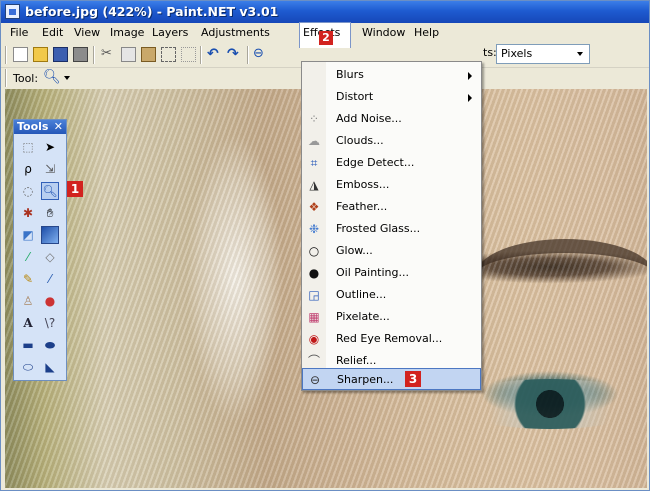 The height and width of the screenshot is (491, 650). Describe the element at coordinates (80, 54) in the screenshot. I see `print-icon` at that location.